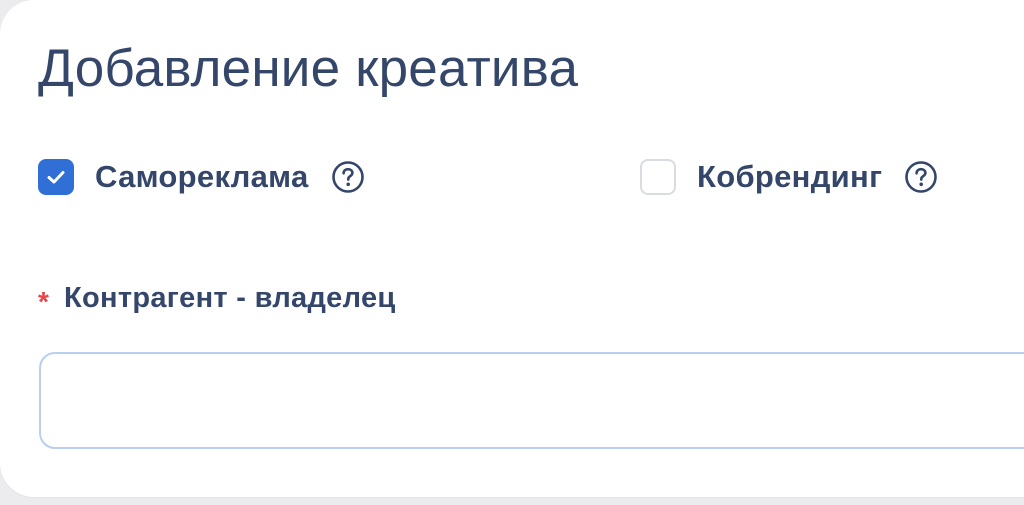 The height and width of the screenshot is (505, 1024). I want to click on owner-field-label: * Контрагент - владелец, so click(217, 299).